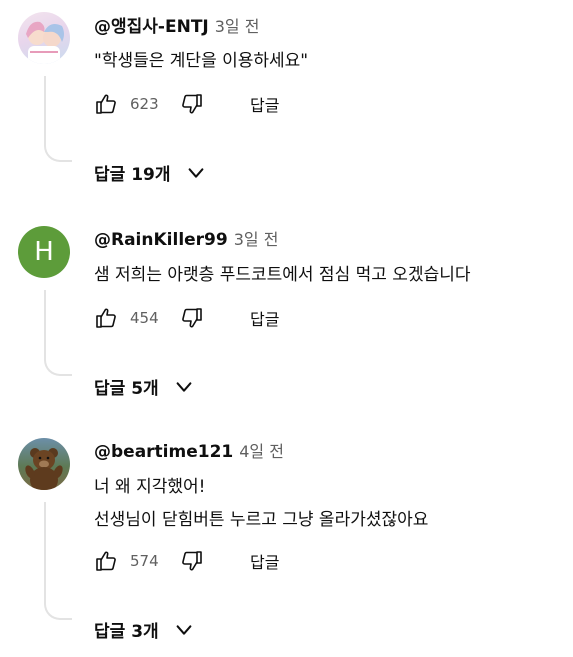 The height and width of the screenshot is (657, 573). What do you see at coordinates (261, 451) in the screenshot?
I see `comment-time: 4일 전` at bounding box center [261, 451].